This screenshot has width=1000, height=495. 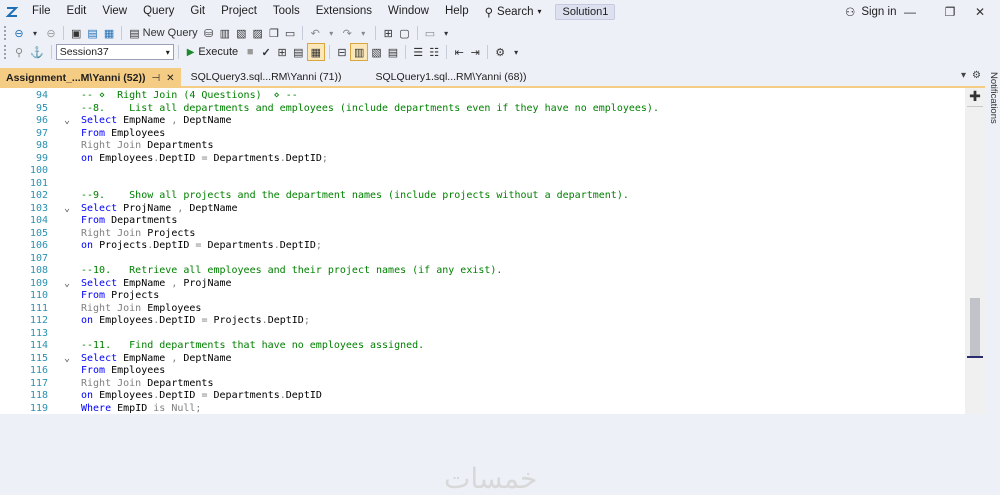 What do you see at coordinates (266, 77) in the screenshot?
I see `tab-sqlquery3: SQLQuery3.sql...RM\Yanni (71))` at bounding box center [266, 77].